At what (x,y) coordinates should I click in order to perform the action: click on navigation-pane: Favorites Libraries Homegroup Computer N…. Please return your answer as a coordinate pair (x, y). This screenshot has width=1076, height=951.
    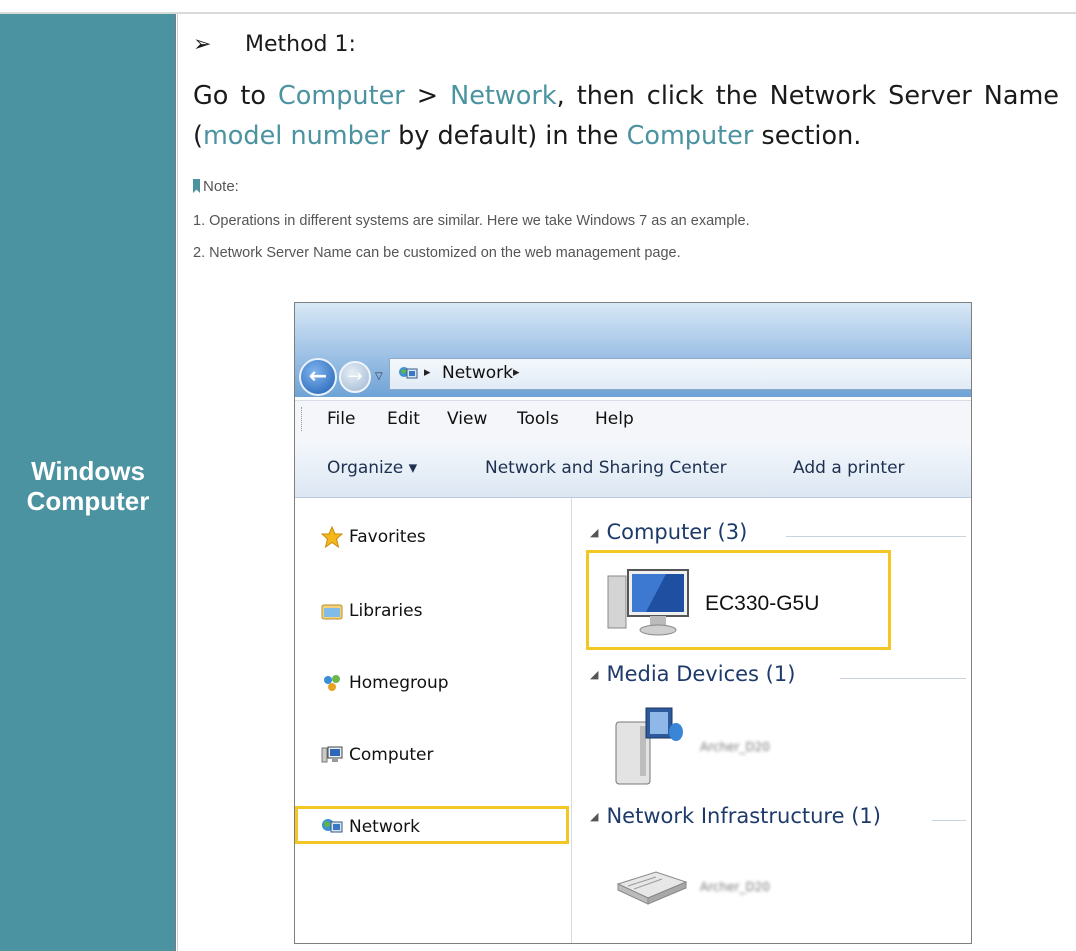
    Looking at the image, I should click on (433, 720).